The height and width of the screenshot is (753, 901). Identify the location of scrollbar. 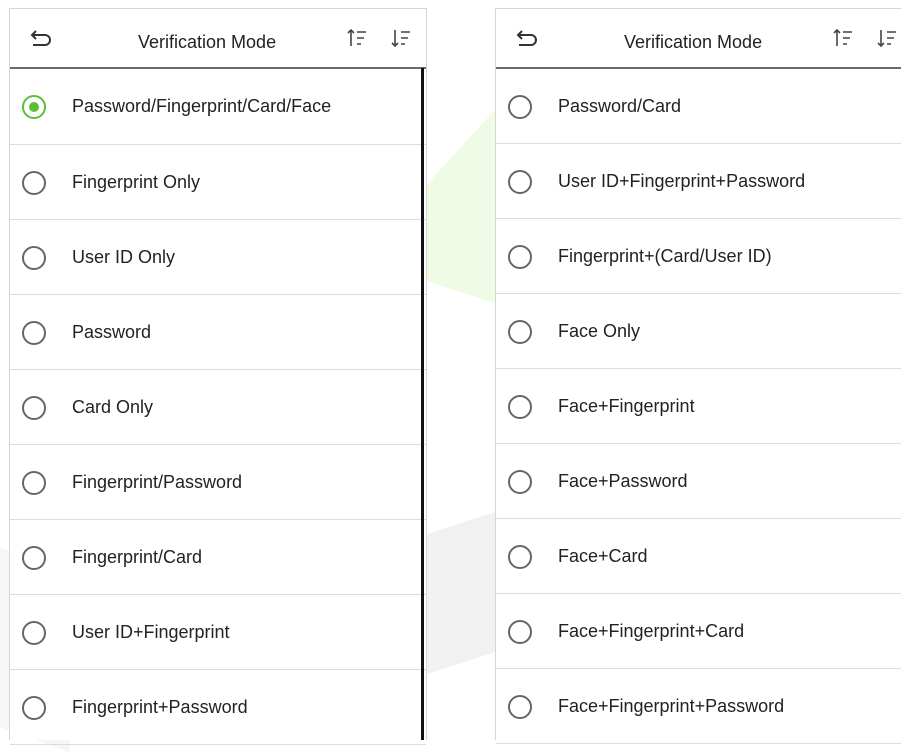
(422, 404).